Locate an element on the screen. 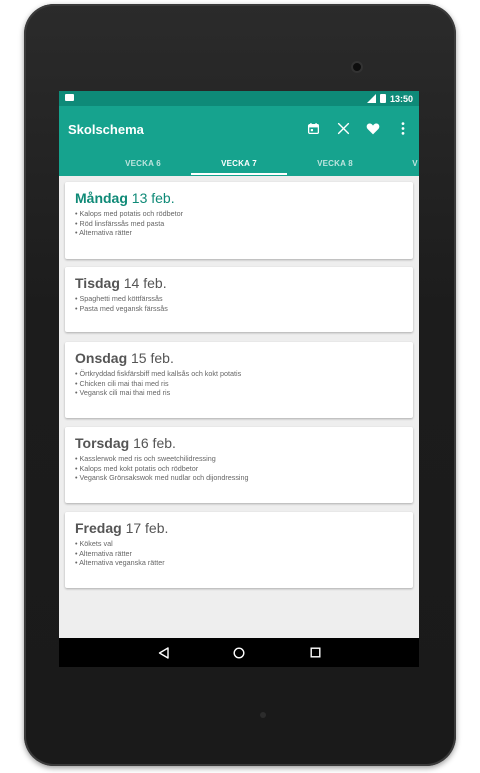 The width and height of the screenshot is (480, 773). recents-square-icon is located at coordinates (315, 652).